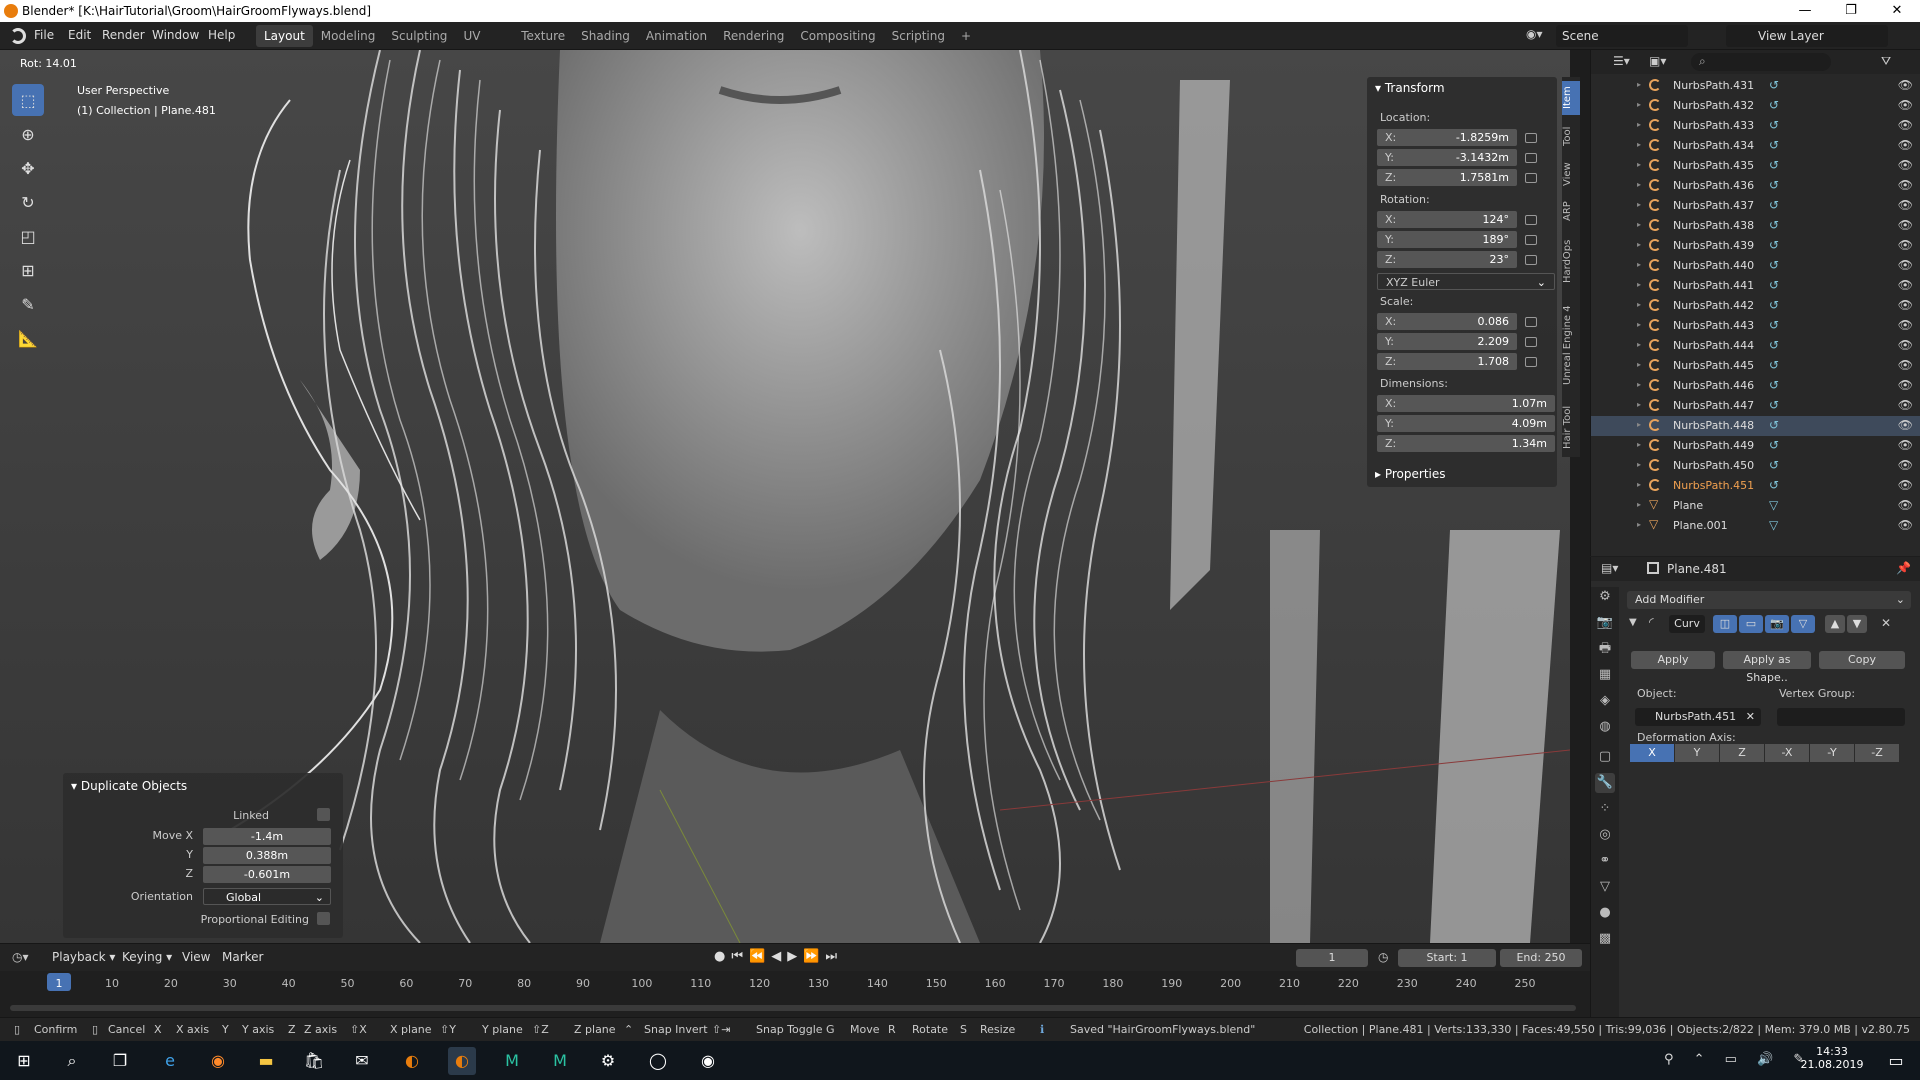 This screenshot has width=1920, height=1080. Describe the element at coordinates (1410, 88) in the screenshot. I see `transform-header: ▾ Transform` at that location.